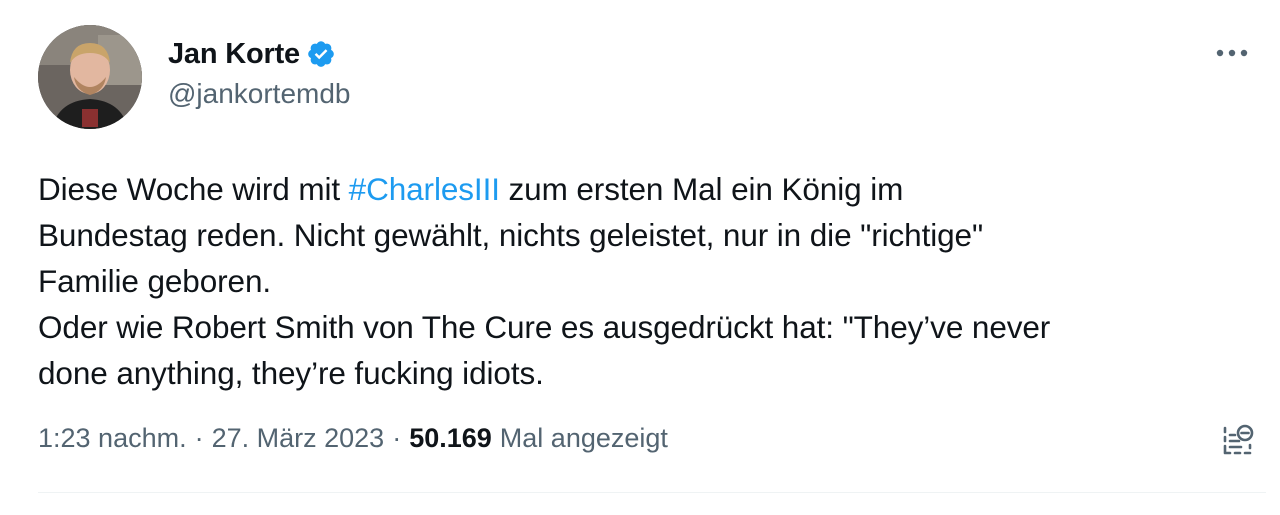 The image size is (1280, 515). Describe the element at coordinates (583, 437) in the screenshot. I see `views-label: Mal angezeigt` at that location.